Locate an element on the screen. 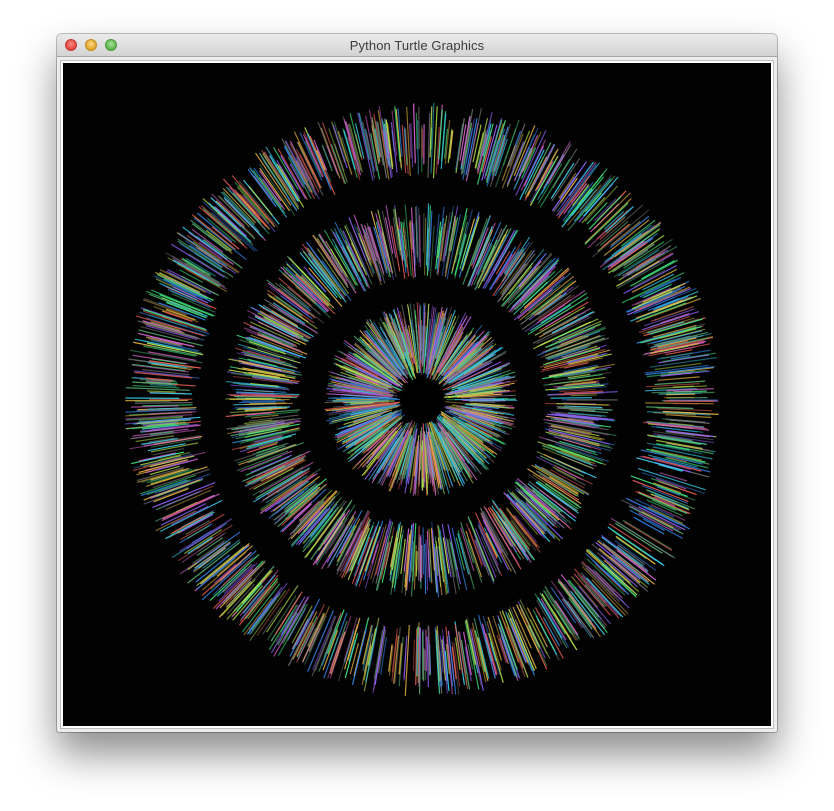  window-title: Python Turtle Graphics is located at coordinates (417, 45).